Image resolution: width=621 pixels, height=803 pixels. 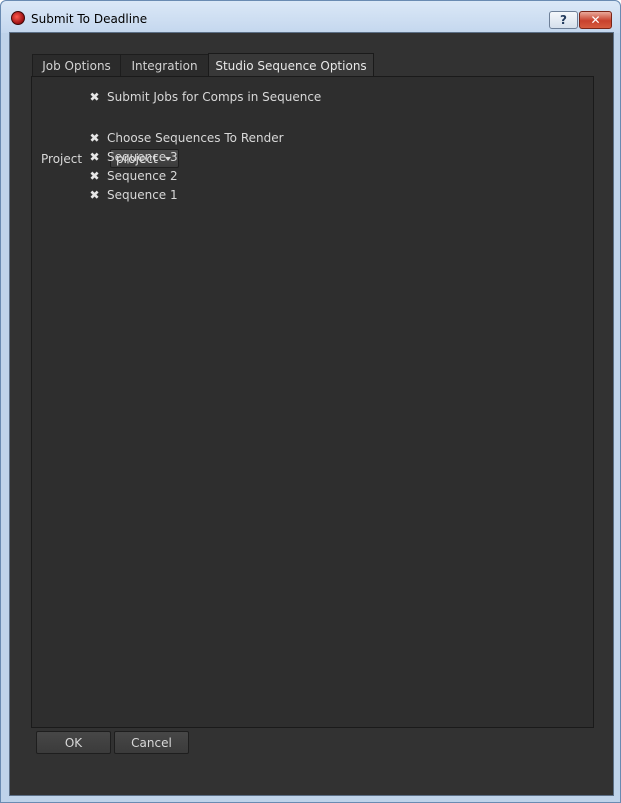 I want to click on submit-jobs-checkbox-row: ✖ Submit Jobs for Comps in Sequence, so click(x=204, y=97).